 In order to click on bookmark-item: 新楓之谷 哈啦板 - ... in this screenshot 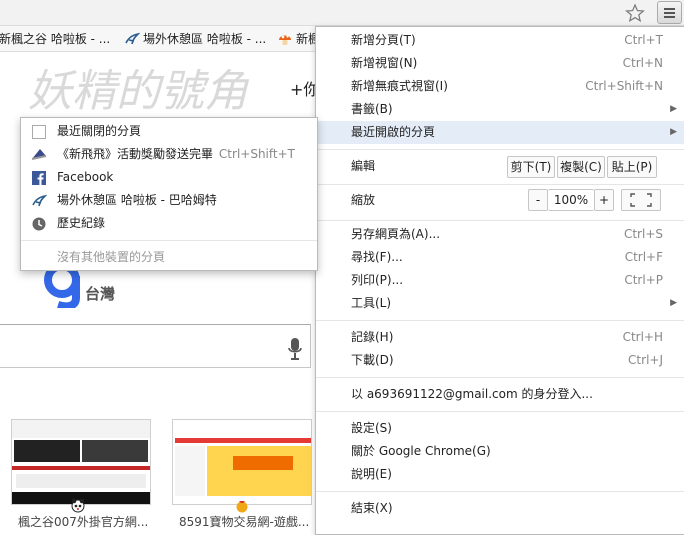, I will do `click(55, 39)`.